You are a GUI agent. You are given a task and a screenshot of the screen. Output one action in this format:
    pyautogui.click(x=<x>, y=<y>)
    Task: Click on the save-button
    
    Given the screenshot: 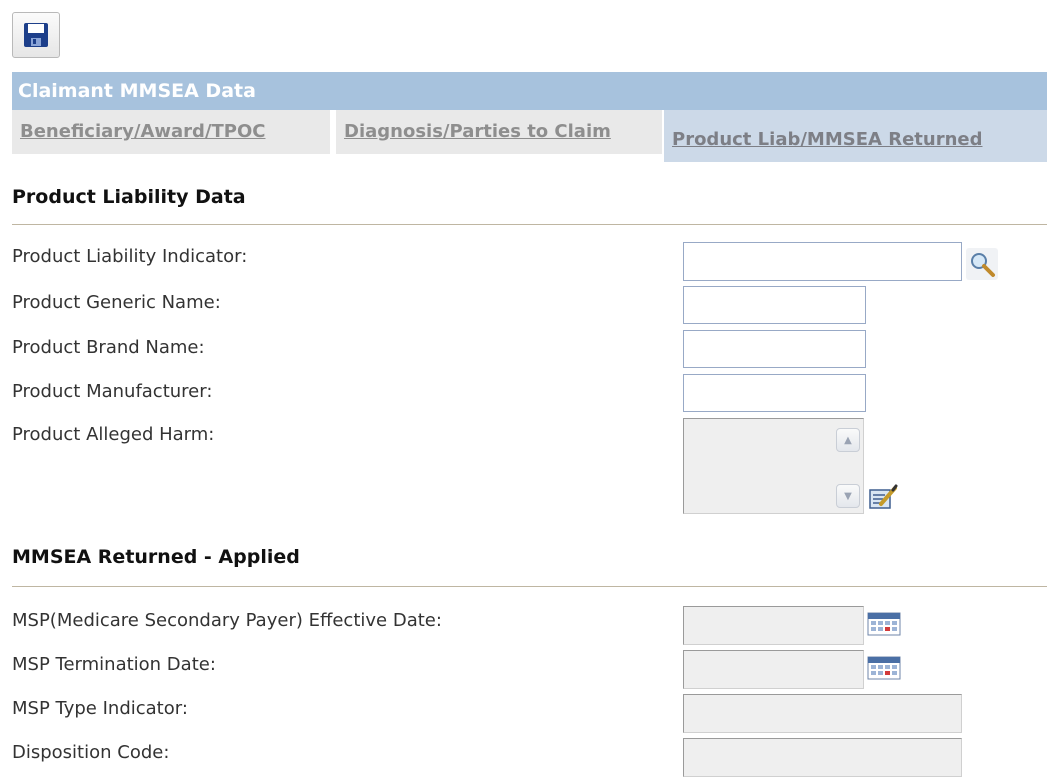 What is the action you would take?
    pyautogui.click(x=36, y=35)
    